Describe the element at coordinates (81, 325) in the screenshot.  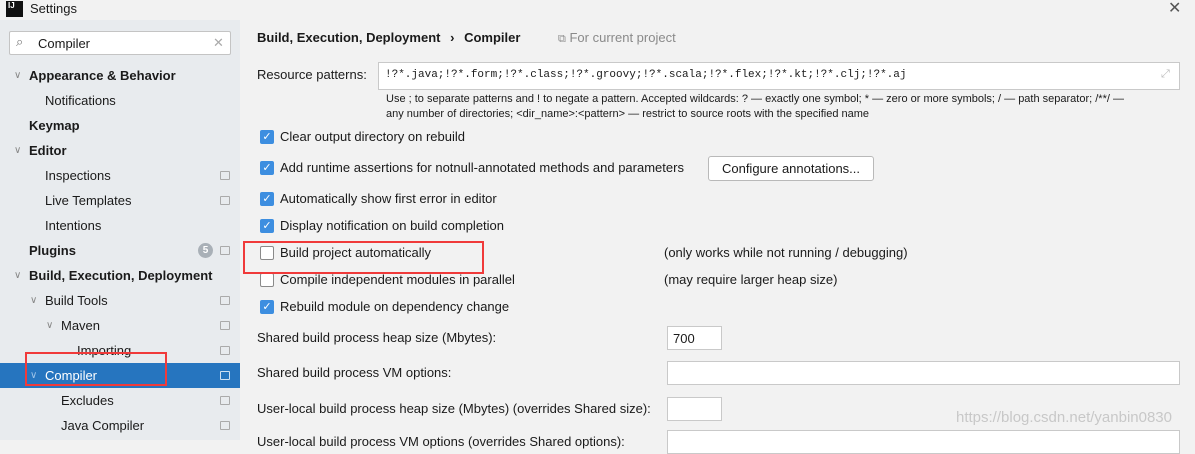
I see `sidebar-item-label: Maven` at that location.